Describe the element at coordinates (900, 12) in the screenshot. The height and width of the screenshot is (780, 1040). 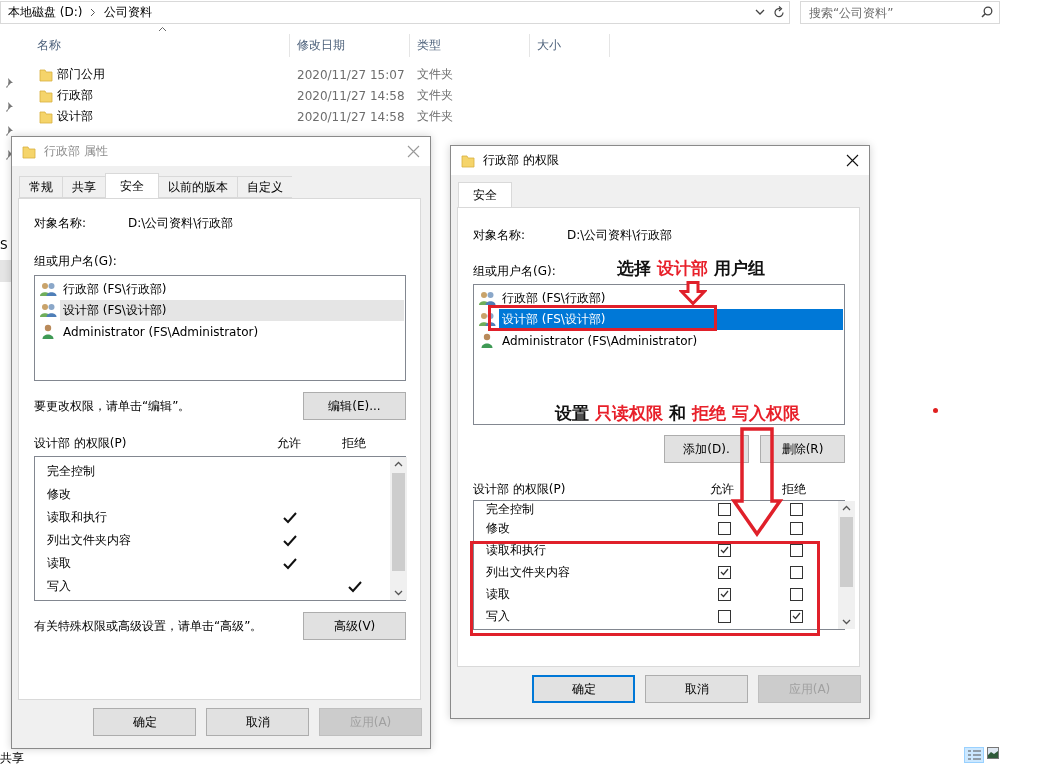
I see `search-field: 搜索“公司资料”` at that location.